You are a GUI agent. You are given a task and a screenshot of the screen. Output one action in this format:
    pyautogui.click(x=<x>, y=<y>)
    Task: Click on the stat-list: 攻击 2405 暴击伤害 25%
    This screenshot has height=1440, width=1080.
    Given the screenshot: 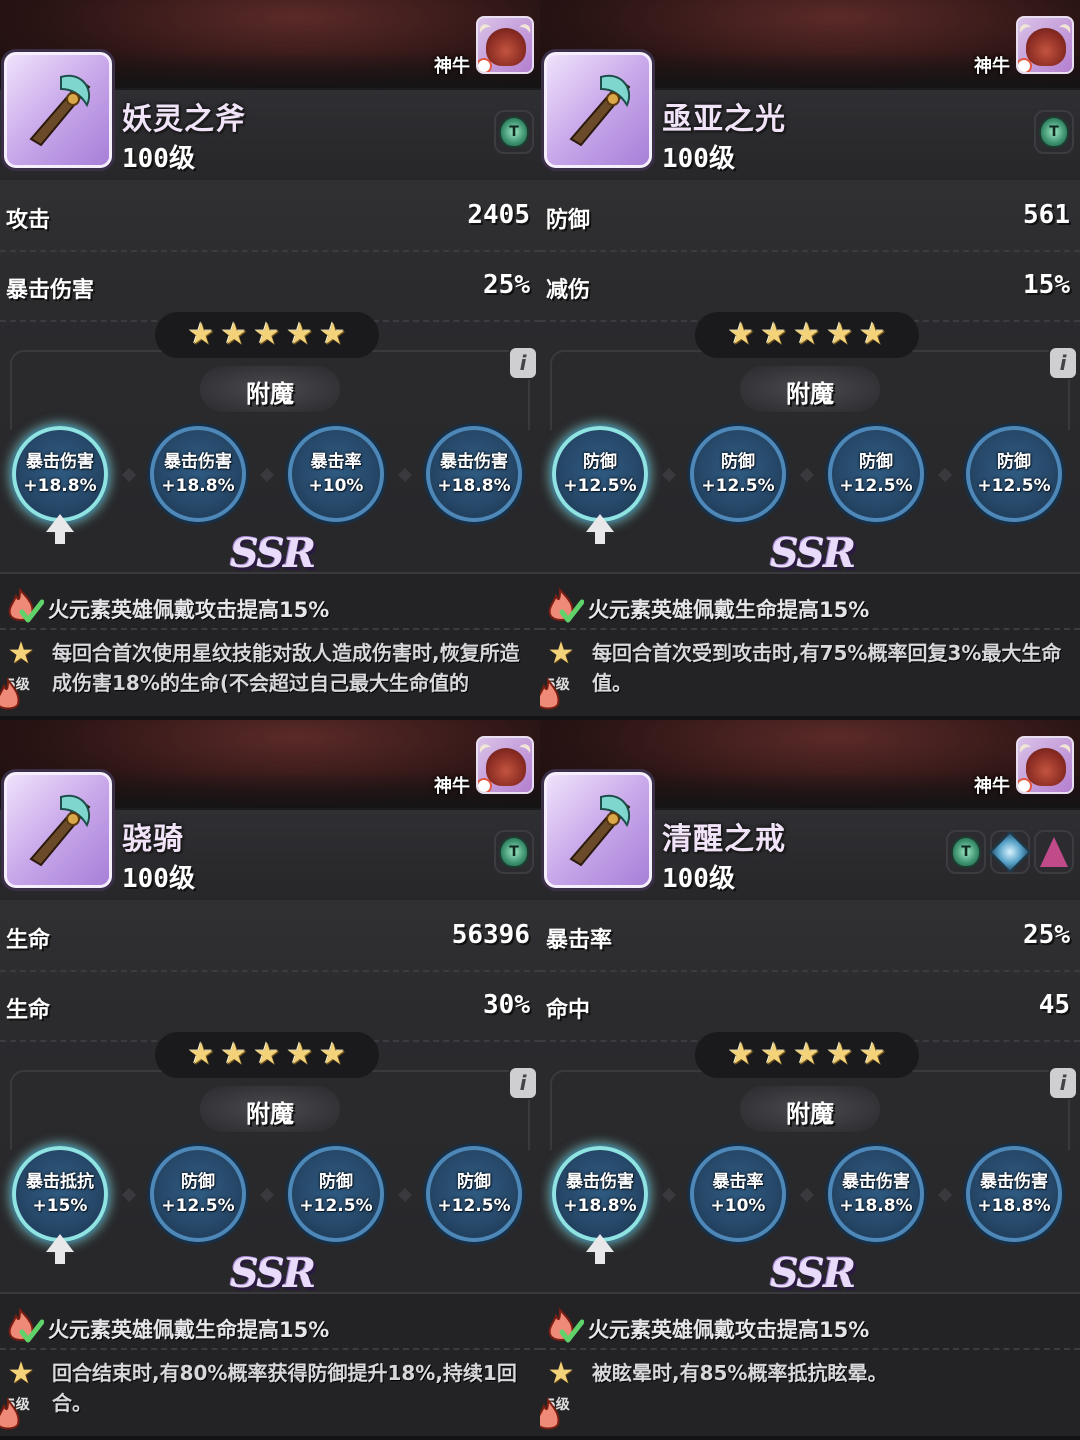 What is the action you would take?
    pyautogui.click(x=270, y=252)
    